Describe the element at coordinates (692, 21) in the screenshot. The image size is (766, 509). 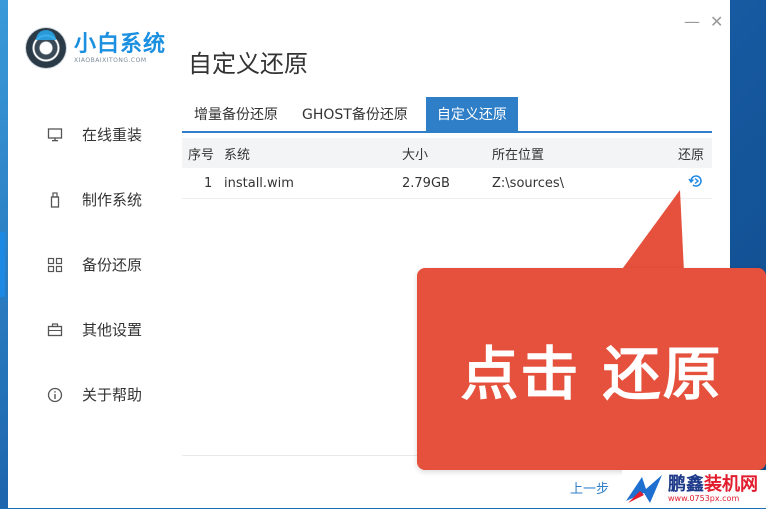
I see `minimize-icon: —` at that location.